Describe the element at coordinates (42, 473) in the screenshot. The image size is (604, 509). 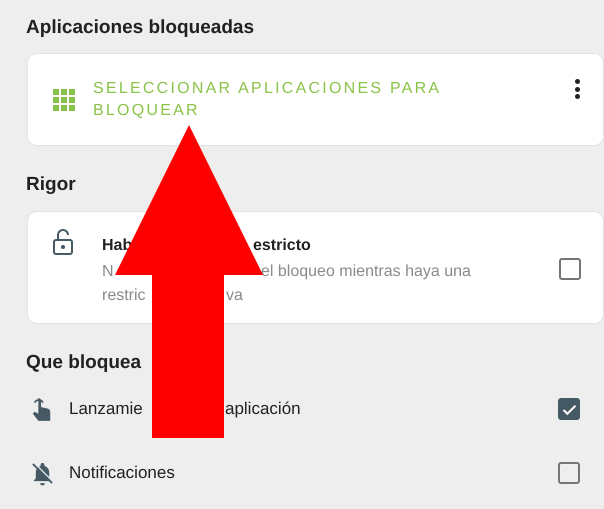
I see `bell-slash-icon` at that location.